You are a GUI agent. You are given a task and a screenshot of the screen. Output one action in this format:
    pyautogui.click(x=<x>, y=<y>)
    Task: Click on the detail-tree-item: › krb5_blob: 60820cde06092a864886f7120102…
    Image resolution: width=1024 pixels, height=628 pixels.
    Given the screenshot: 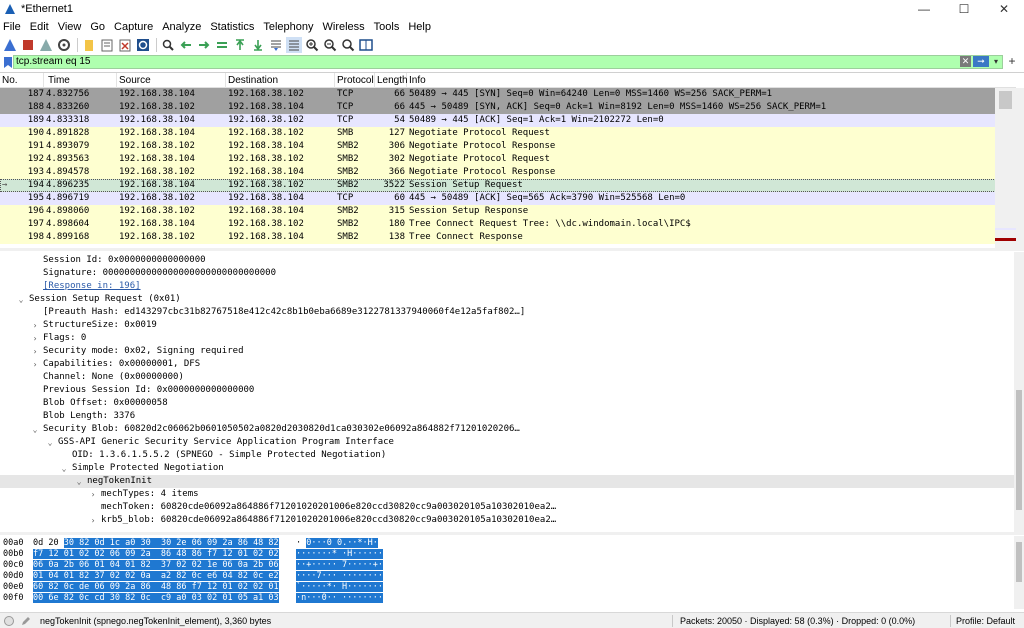 What is the action you would take?
    pyautogui.click(x=507, y=520)
    